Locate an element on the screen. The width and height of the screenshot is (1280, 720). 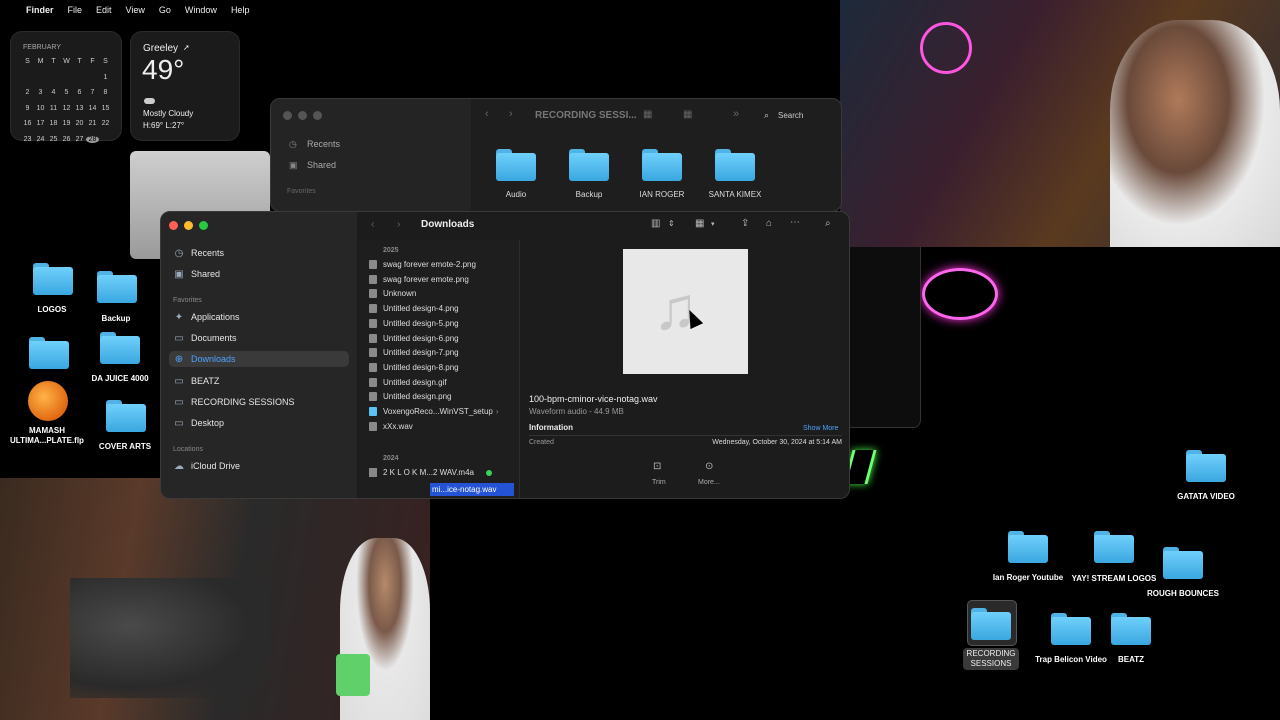
menu-file: File is located at coordinates (75, 10).